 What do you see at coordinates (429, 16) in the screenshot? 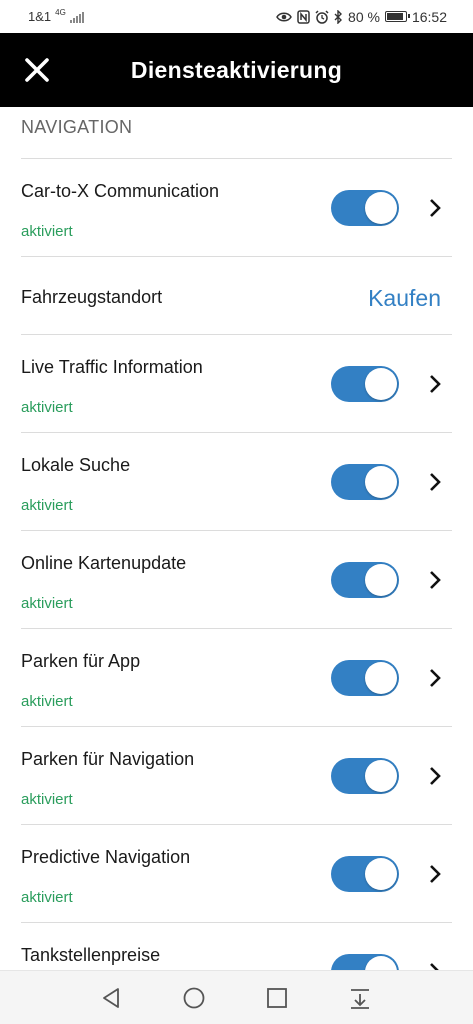
I see `clock: 16:52` at bounding box center [429, 16].